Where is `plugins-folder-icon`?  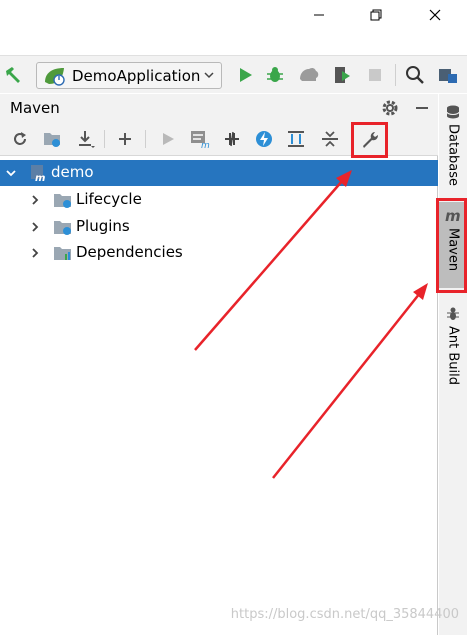
plugins-folder-icon is located at coordinates (63, 227).